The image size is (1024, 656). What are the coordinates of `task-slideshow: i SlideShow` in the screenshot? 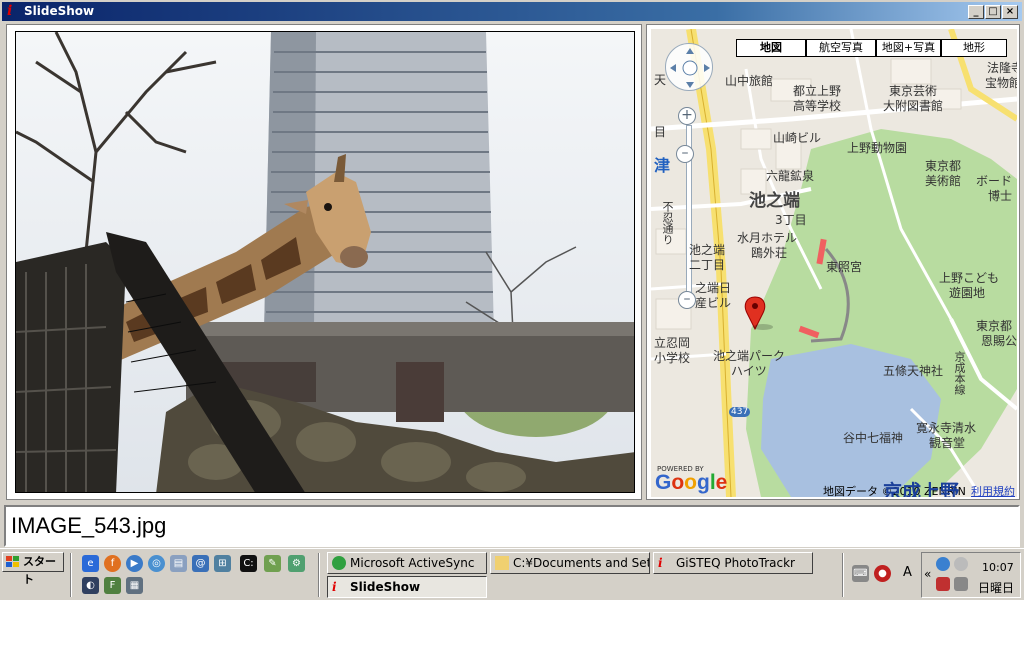 It's located at (407, 587).